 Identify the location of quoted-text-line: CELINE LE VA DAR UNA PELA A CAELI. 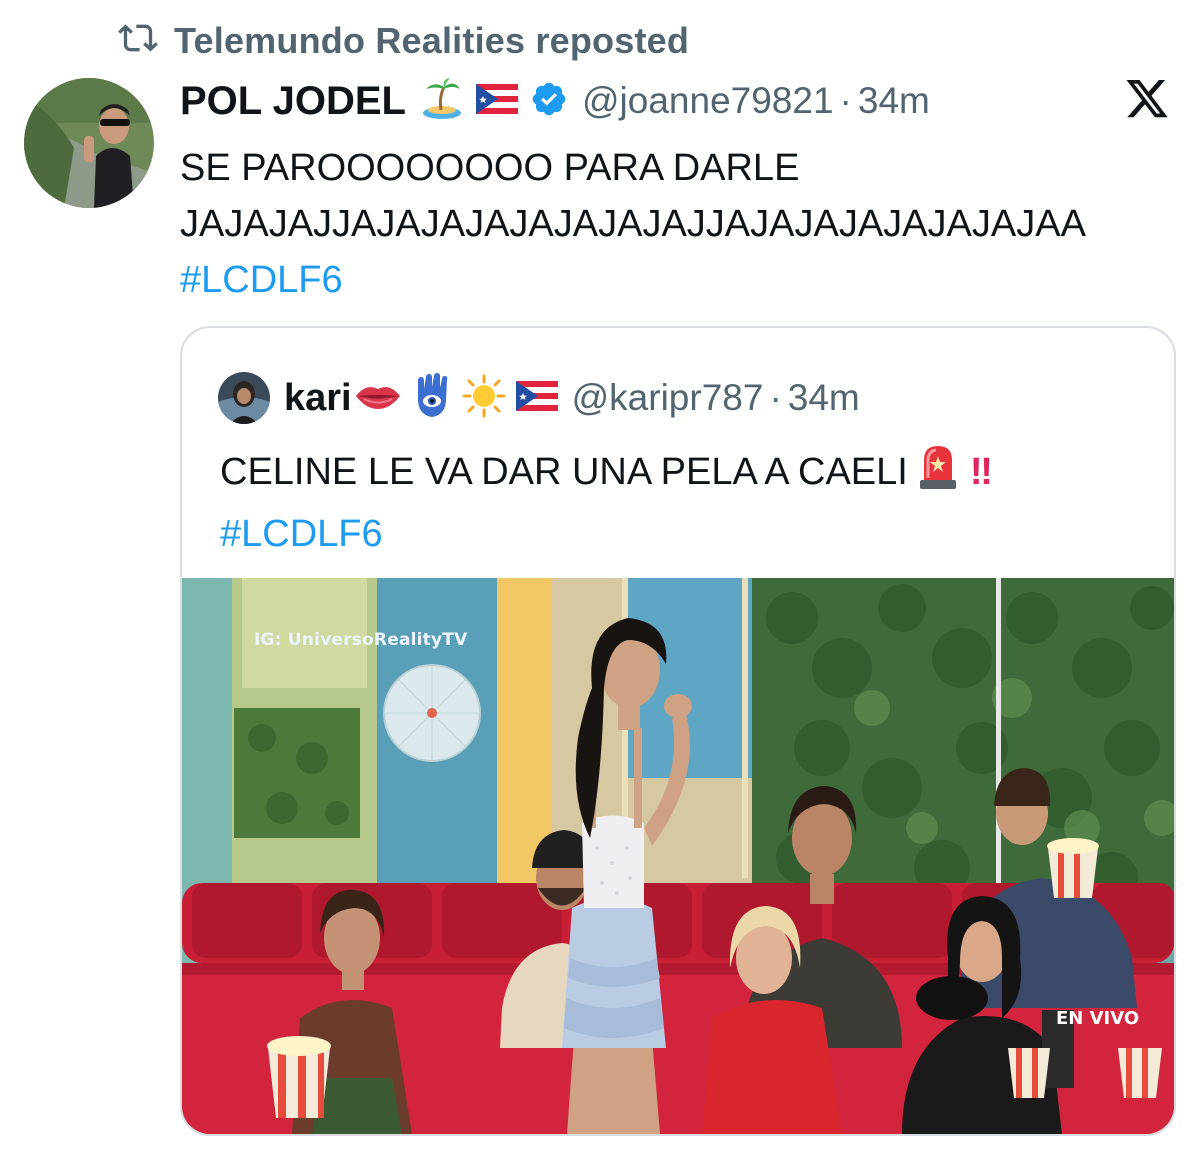
(564, 472).